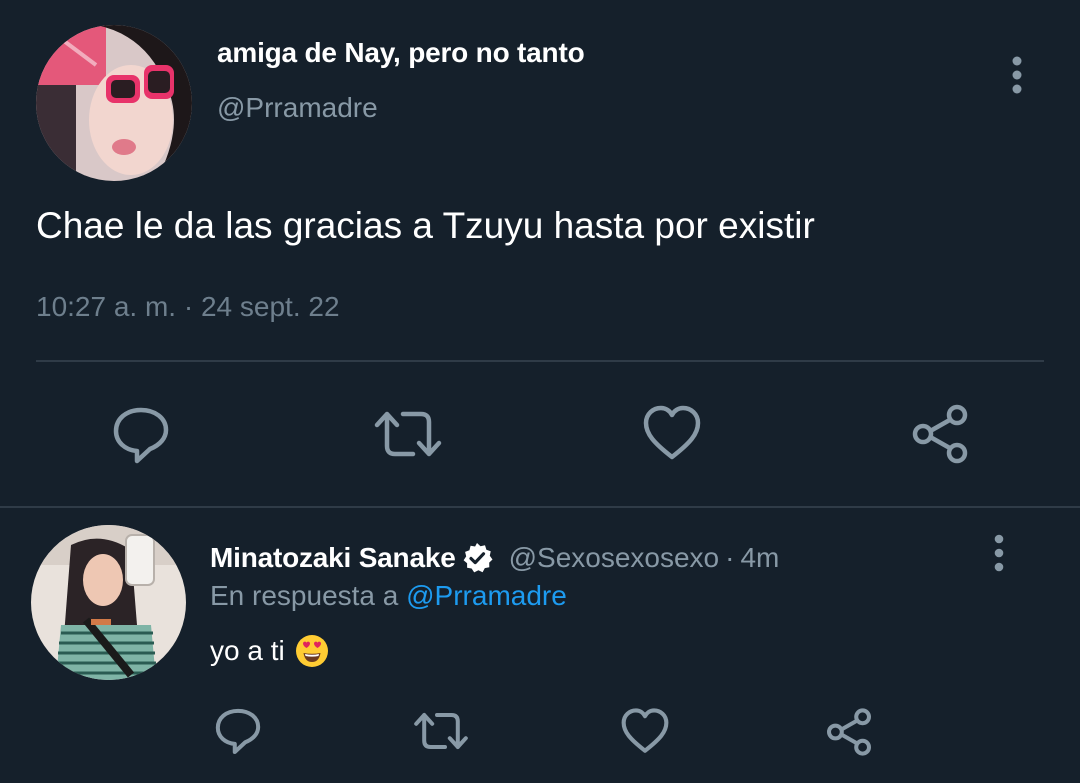 Image resolution: width=1080 pixels, height=783 pixels. Describe the element at coordinates (312, 651) in the screenshot. I see `heart-eyes-emoji-icon` at that location.